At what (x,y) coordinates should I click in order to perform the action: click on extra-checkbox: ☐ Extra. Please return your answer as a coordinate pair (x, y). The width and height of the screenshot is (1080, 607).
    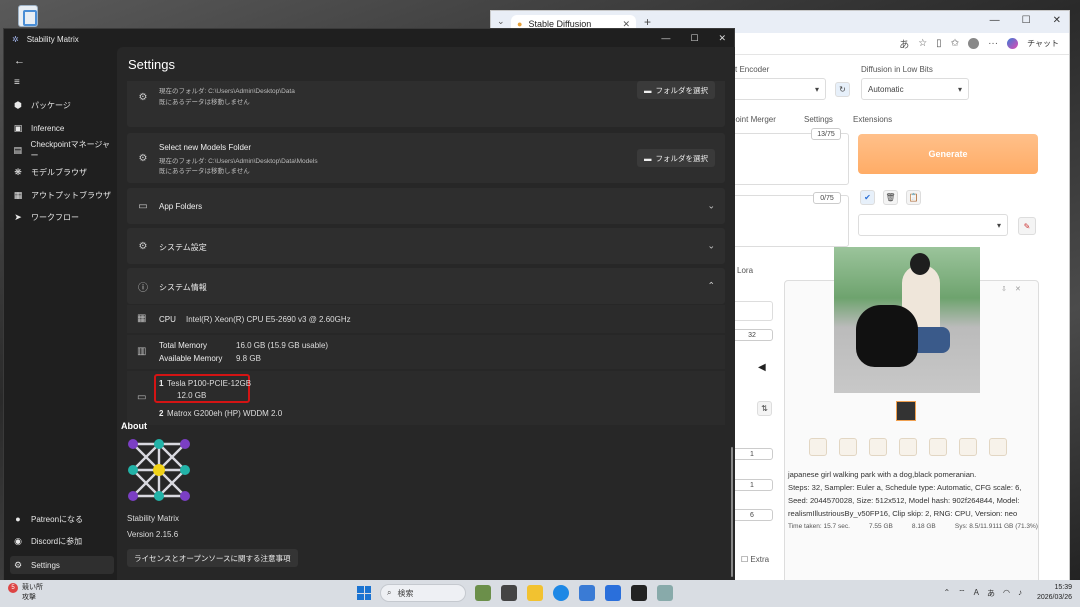
    Looking at the image, I should click on (755, 559).